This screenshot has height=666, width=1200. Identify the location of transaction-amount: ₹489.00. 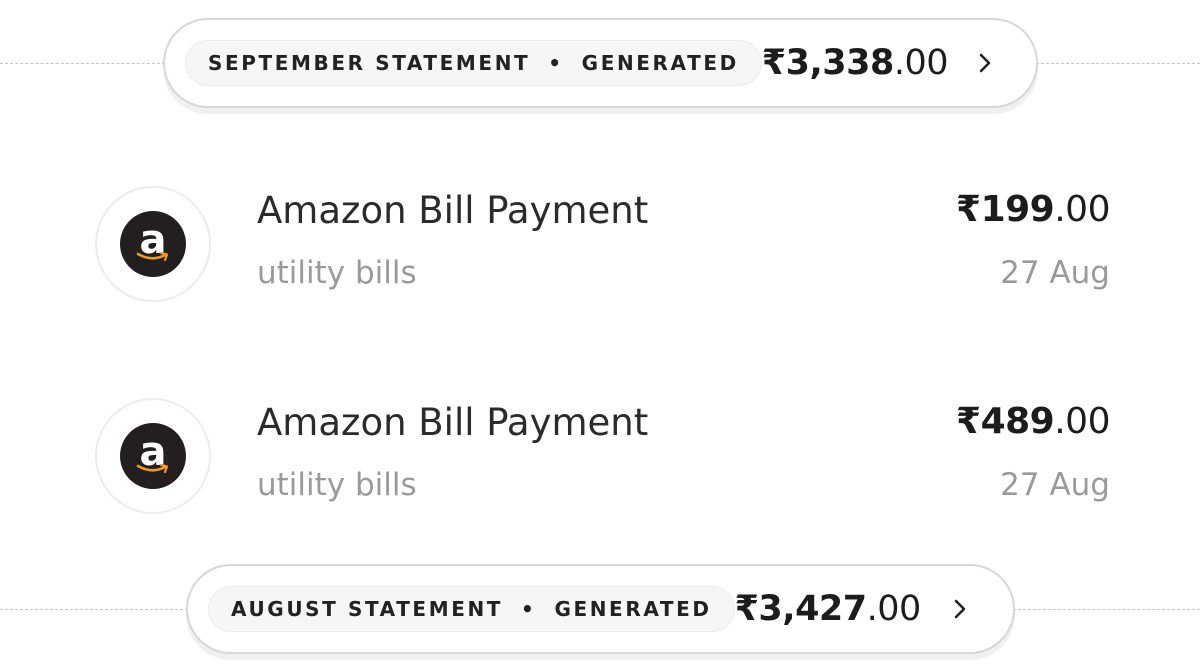
(1033, 421).